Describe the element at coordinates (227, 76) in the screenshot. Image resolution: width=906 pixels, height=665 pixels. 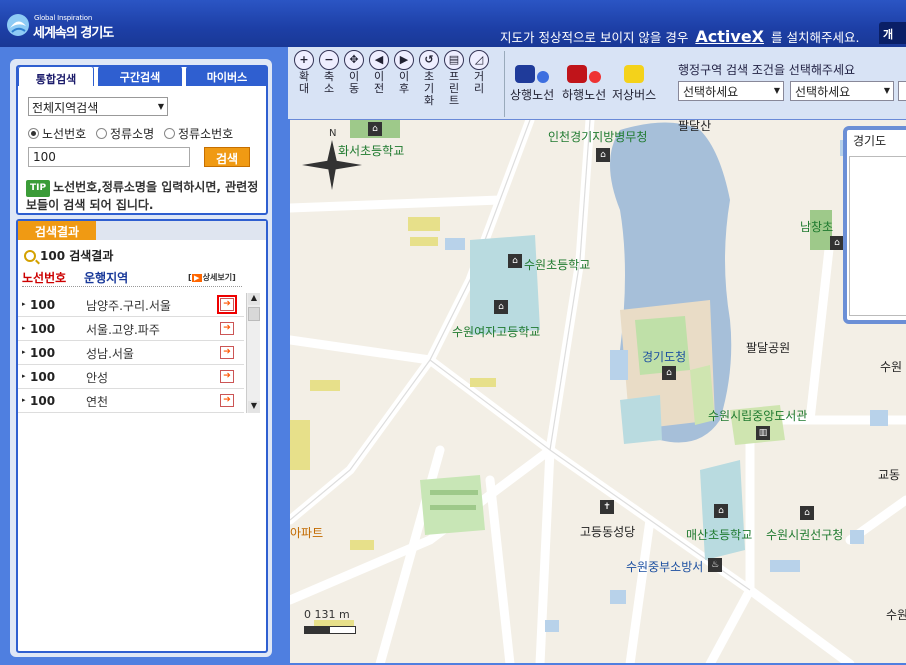
I see `tab-my-bus: 마이버스` at that location.